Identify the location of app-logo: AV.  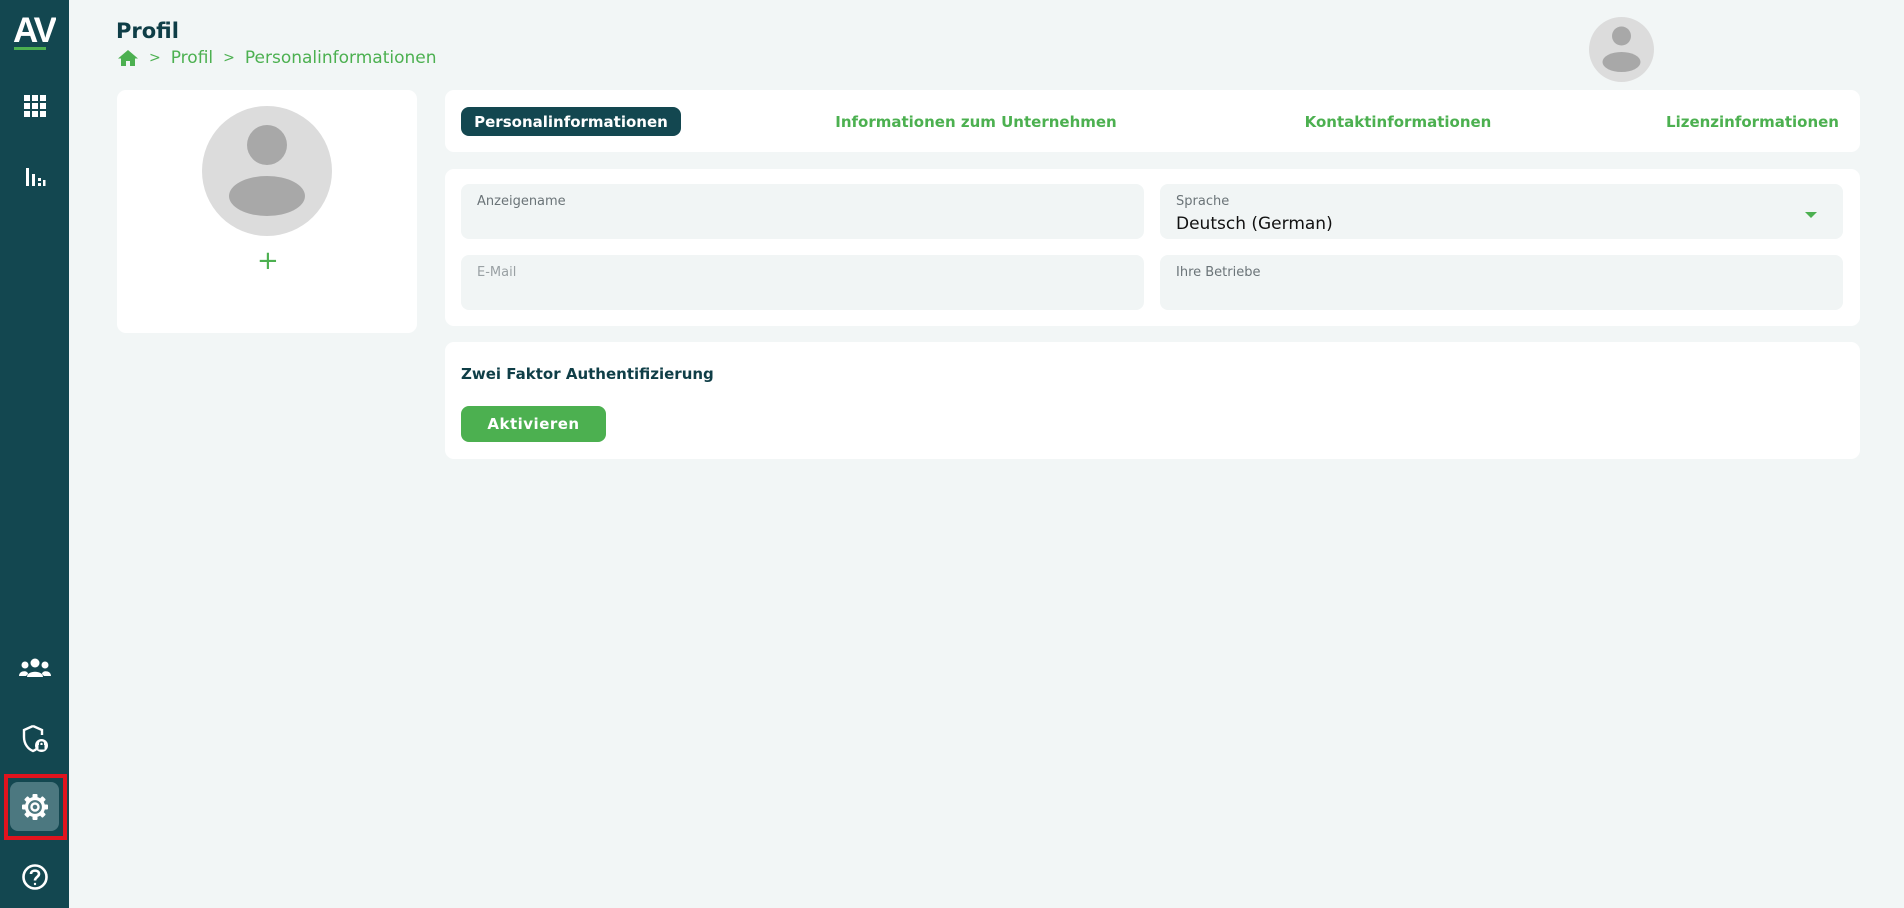
(36, 31).